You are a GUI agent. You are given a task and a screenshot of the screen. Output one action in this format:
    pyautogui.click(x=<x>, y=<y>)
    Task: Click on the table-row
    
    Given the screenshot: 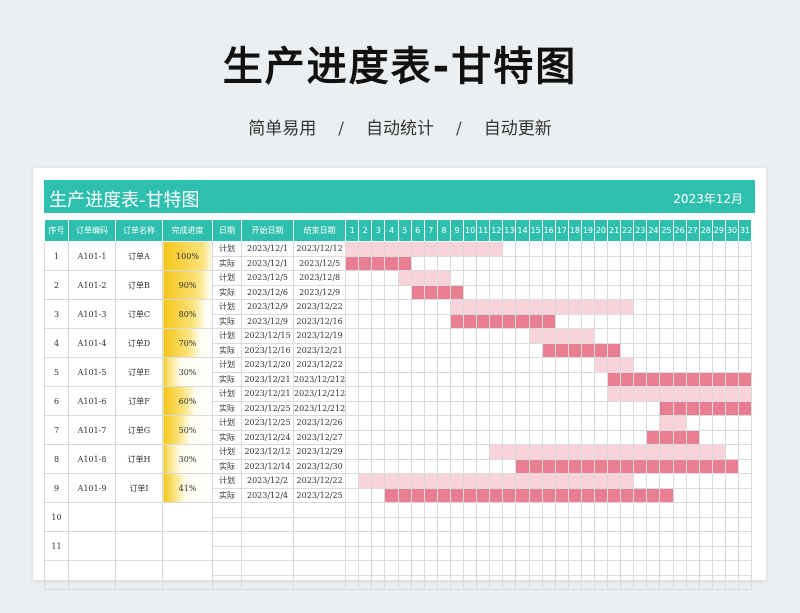 What is the action you would take?
    pyautogui.click(x=398, y=575)
    